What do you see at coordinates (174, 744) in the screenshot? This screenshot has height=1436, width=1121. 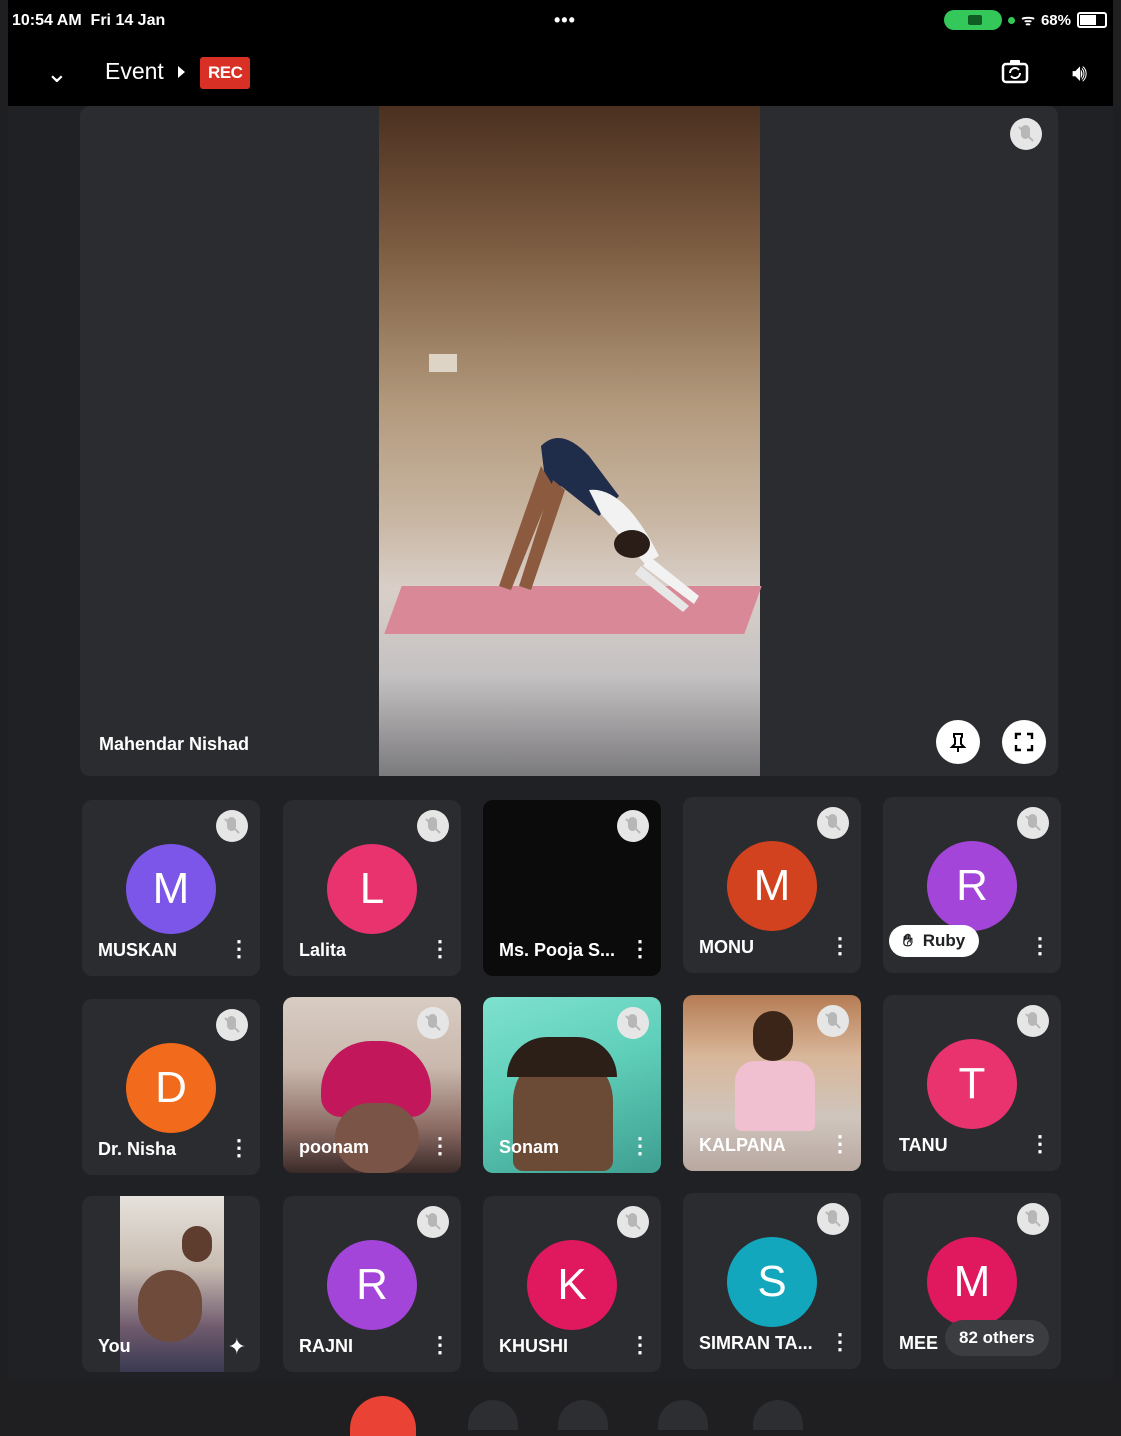 I see `speaker-name: Mahendar Nishad` at bounding box center [174, 744].